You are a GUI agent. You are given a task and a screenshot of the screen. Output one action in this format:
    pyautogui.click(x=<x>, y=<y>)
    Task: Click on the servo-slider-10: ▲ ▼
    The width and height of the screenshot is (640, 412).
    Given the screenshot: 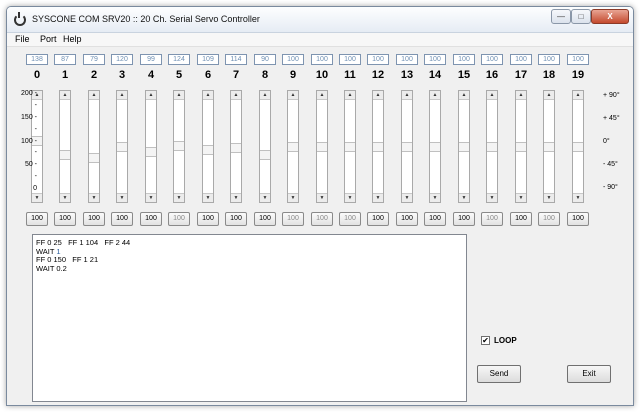 What is the action you would take?
    pyautogui.click(x=322, y=146)
    